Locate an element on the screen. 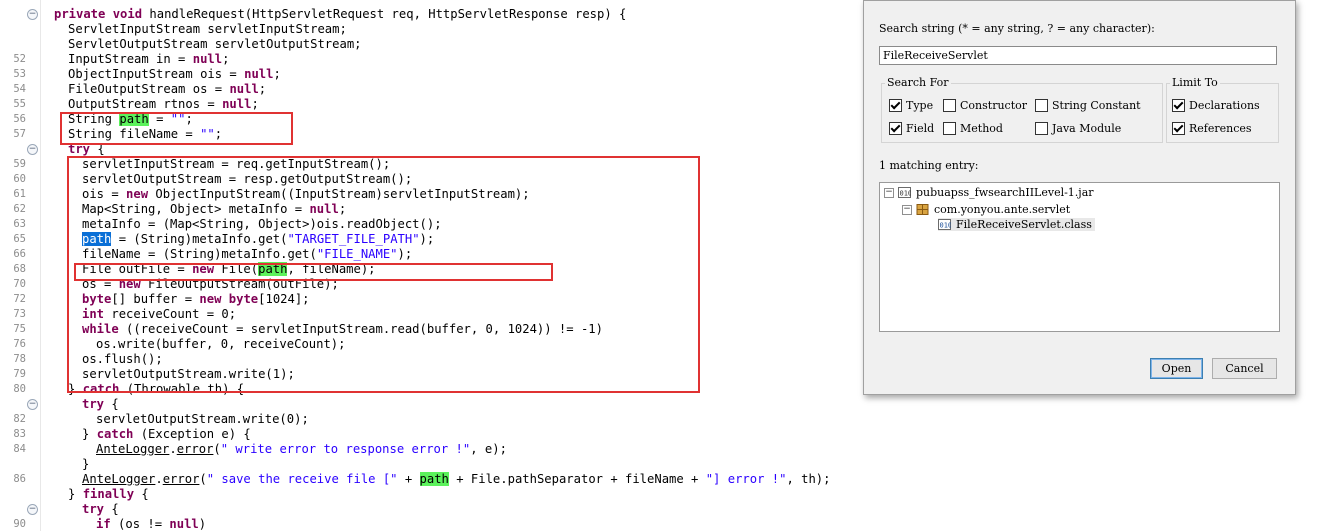 This screenshot has height=532, width=1340. checkbox-label: Type is located at coordinates (920, 105).